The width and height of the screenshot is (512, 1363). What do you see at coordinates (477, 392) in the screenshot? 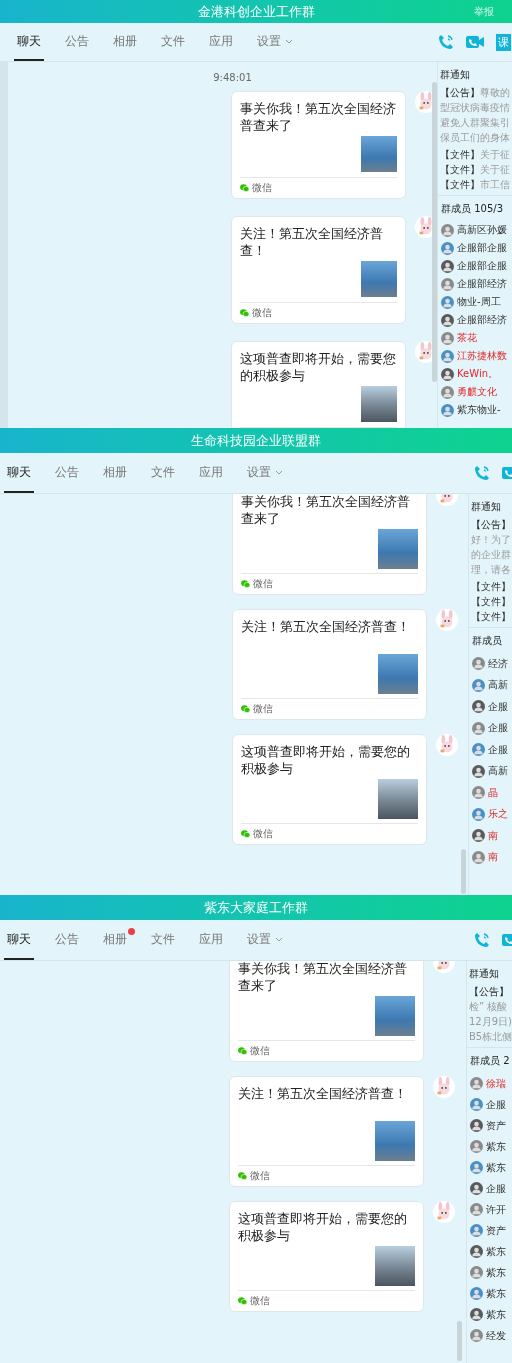
I see `member-name: 勇麒文化` at bounding box center [477, 392].